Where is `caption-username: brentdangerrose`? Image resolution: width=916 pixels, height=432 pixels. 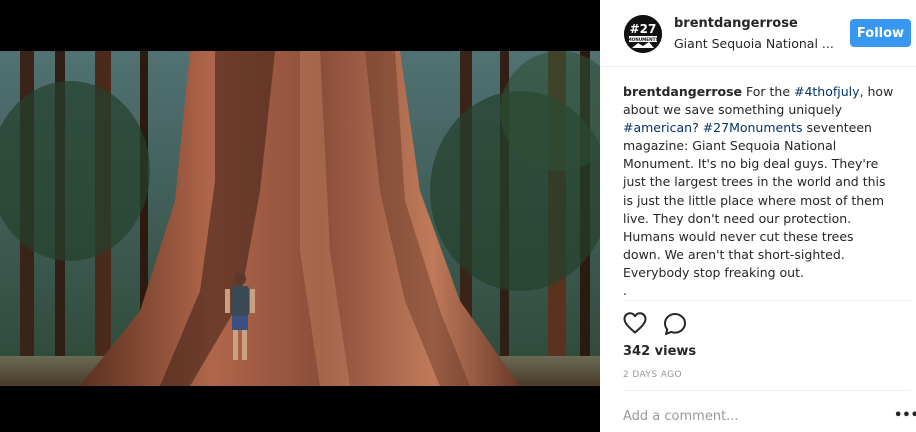
caption-username: brentdangerrose is located at coordinates (682, 91).